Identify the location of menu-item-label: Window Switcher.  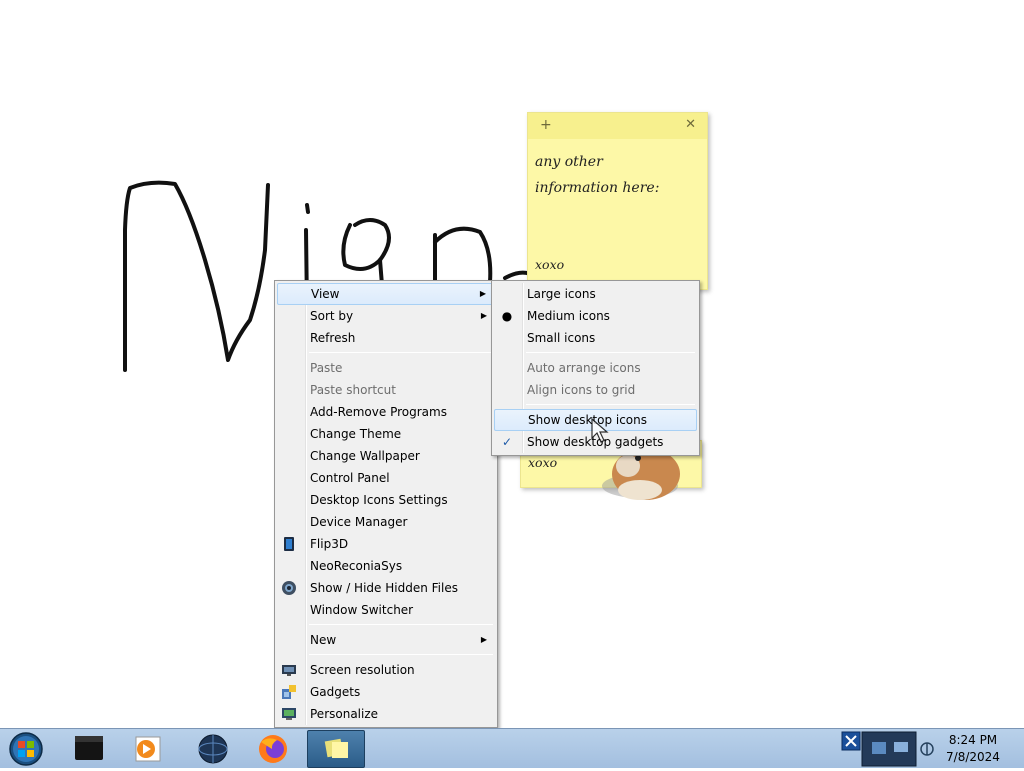
(362, 610).